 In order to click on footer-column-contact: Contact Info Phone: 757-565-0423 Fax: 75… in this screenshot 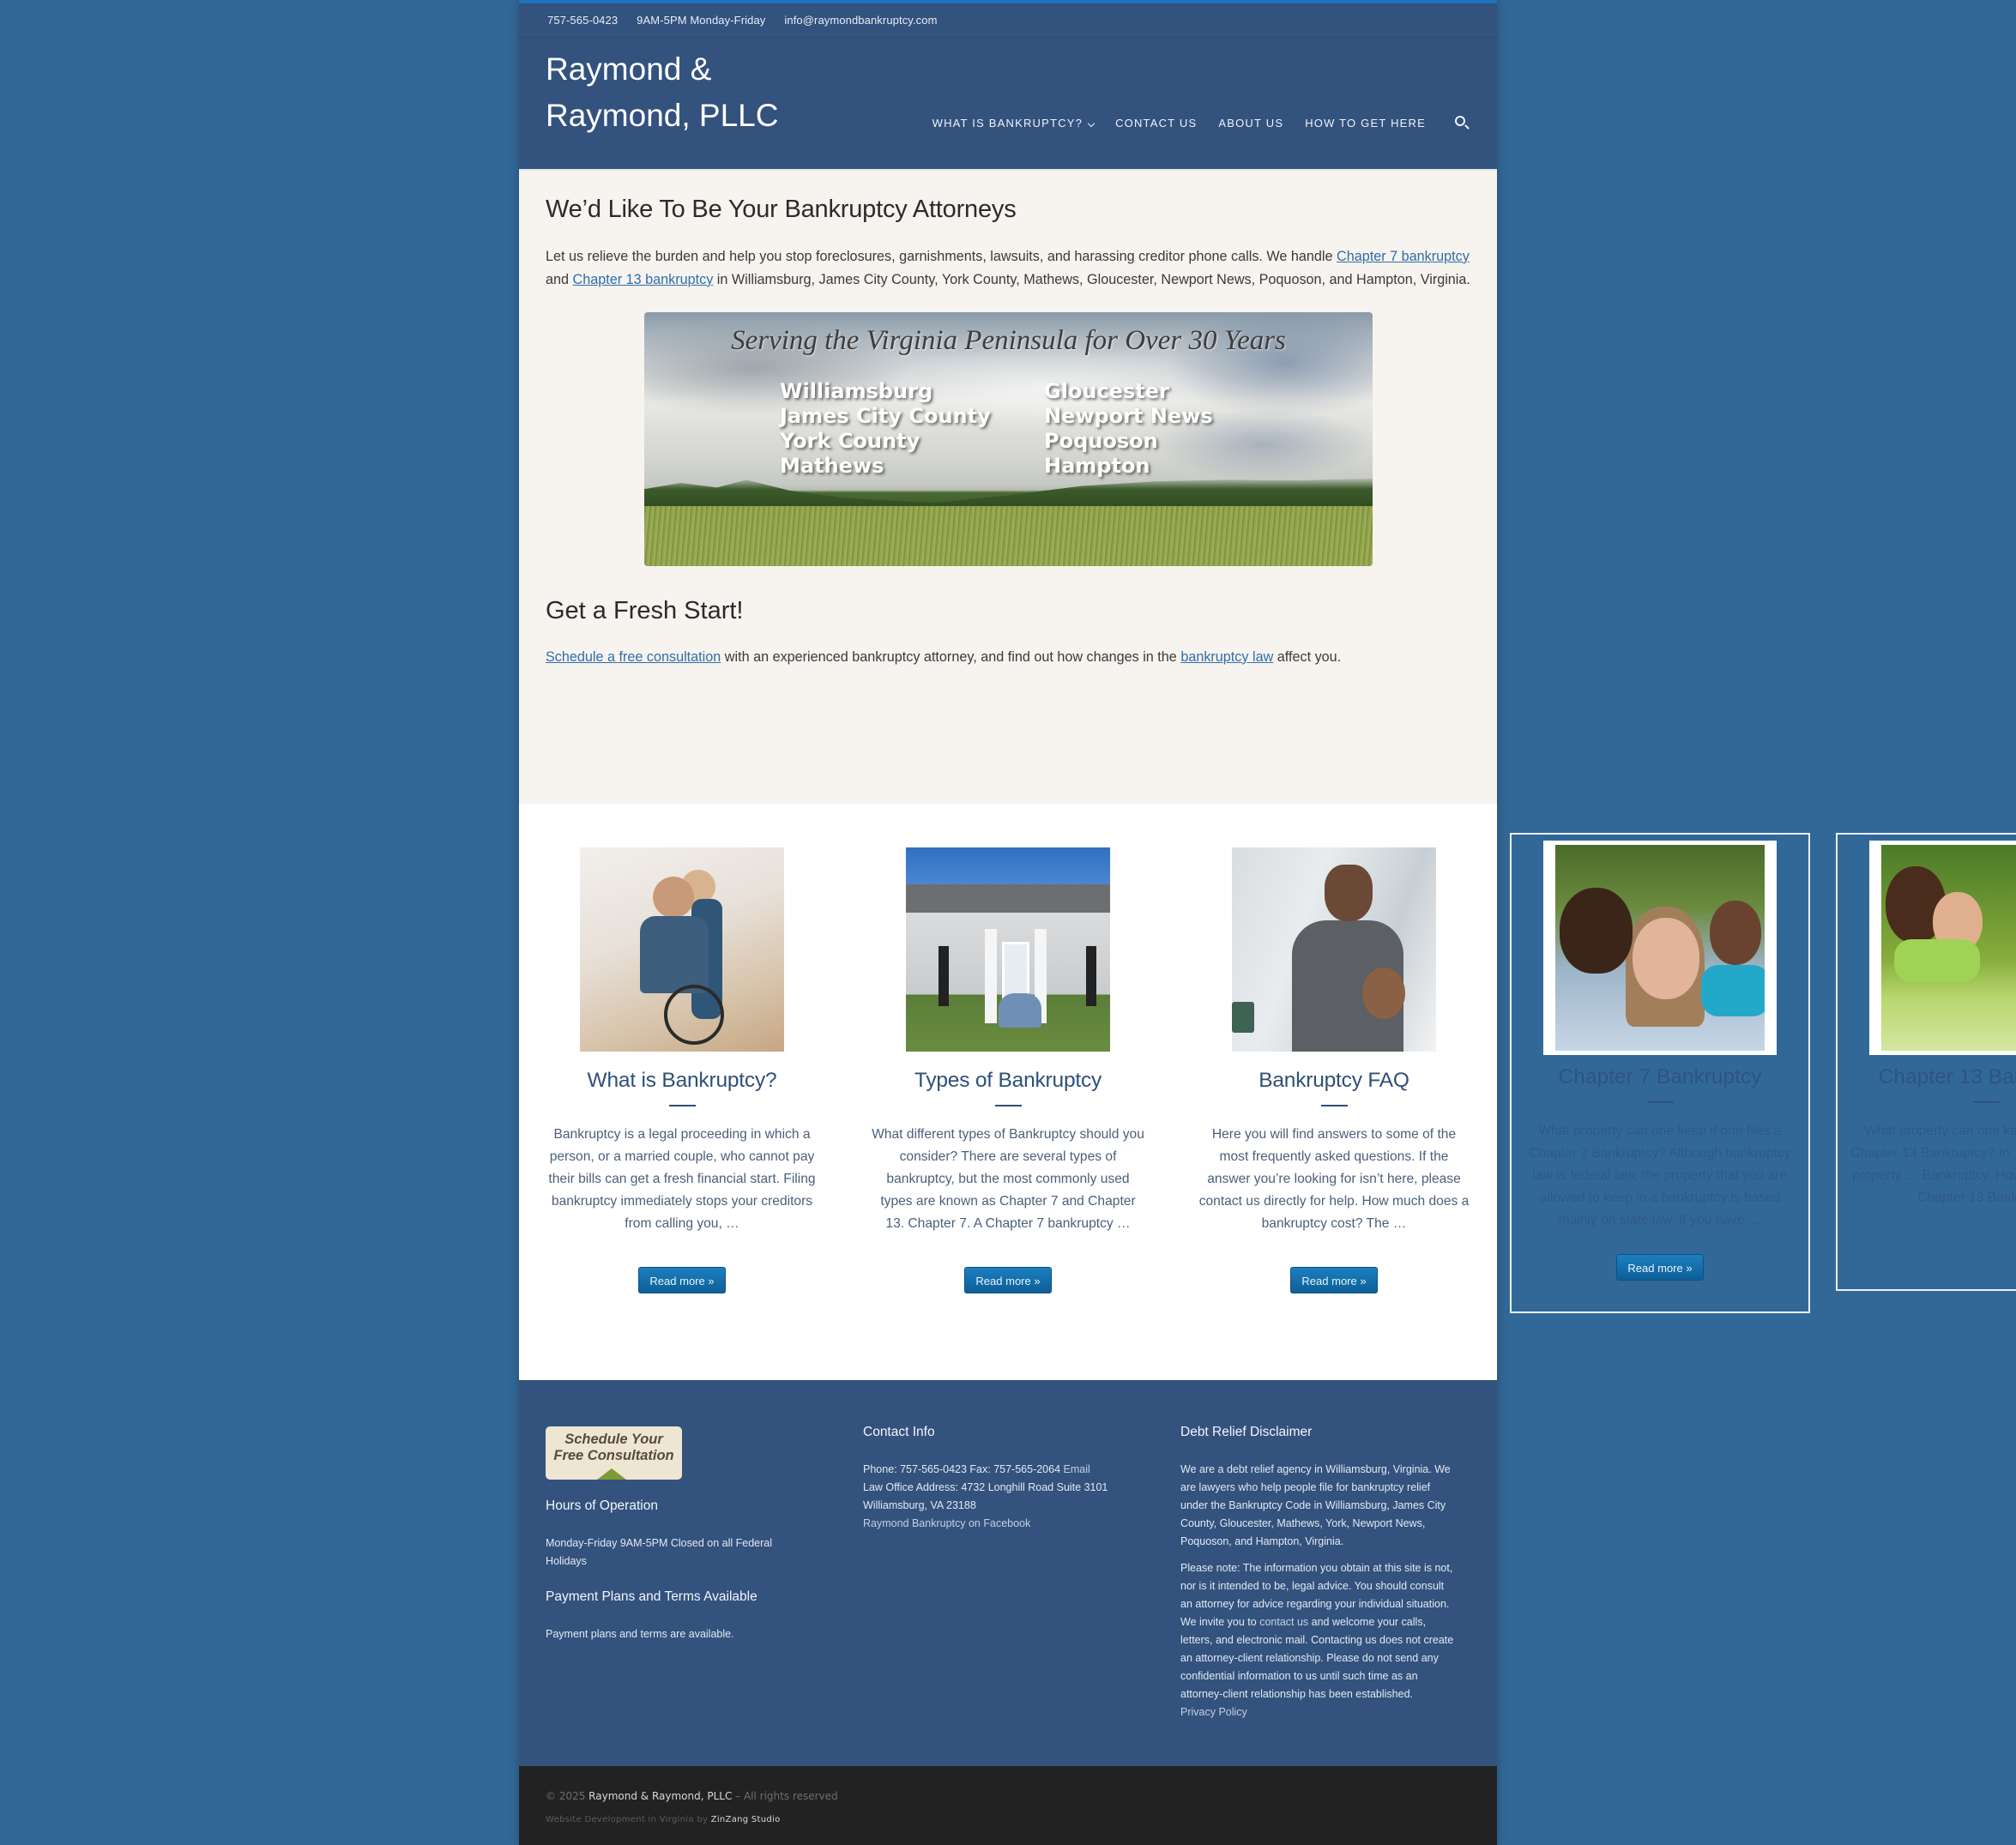, I will do `click(1005, 1479)`.